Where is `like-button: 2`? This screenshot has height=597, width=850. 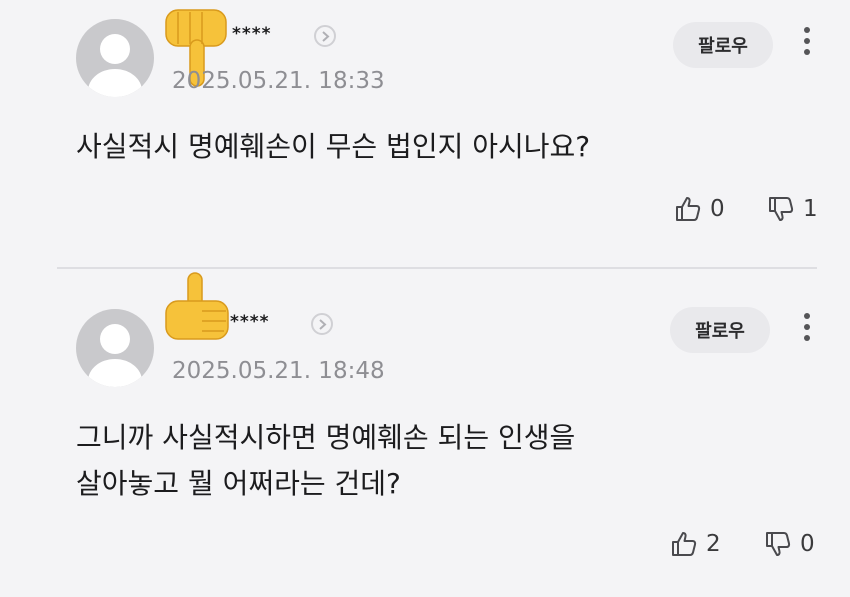 like-button: 2 is located at coordinates (695, 544).